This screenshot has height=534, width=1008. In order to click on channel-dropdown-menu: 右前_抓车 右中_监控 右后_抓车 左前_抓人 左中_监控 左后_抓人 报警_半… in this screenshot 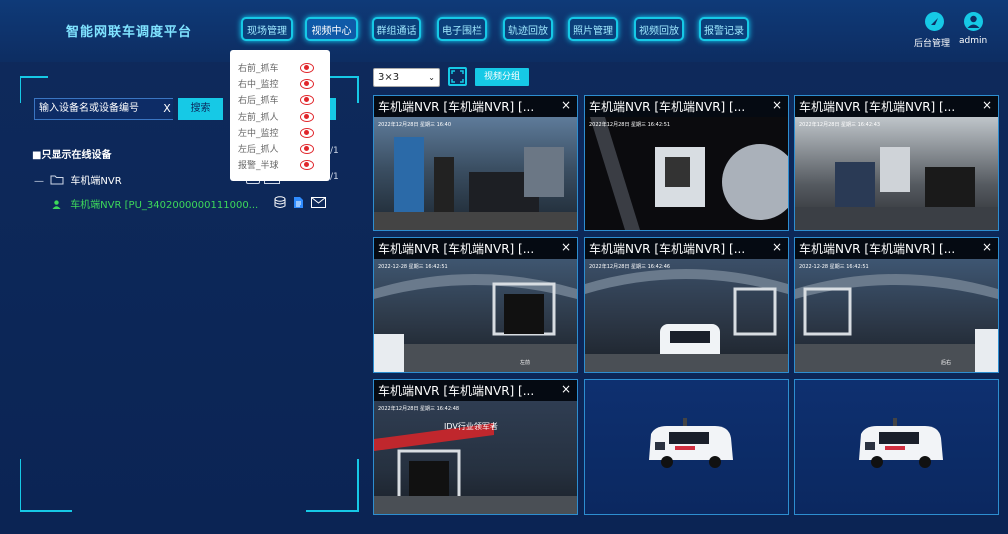, I will do `click(280, 115)`.